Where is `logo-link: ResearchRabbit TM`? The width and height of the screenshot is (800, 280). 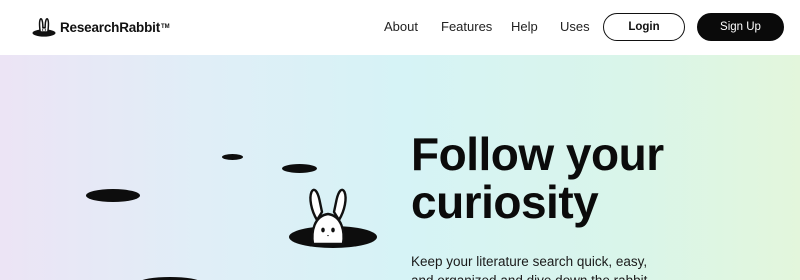
logo-link: ResearchRabbit TM is located at coordinates (101, 27).